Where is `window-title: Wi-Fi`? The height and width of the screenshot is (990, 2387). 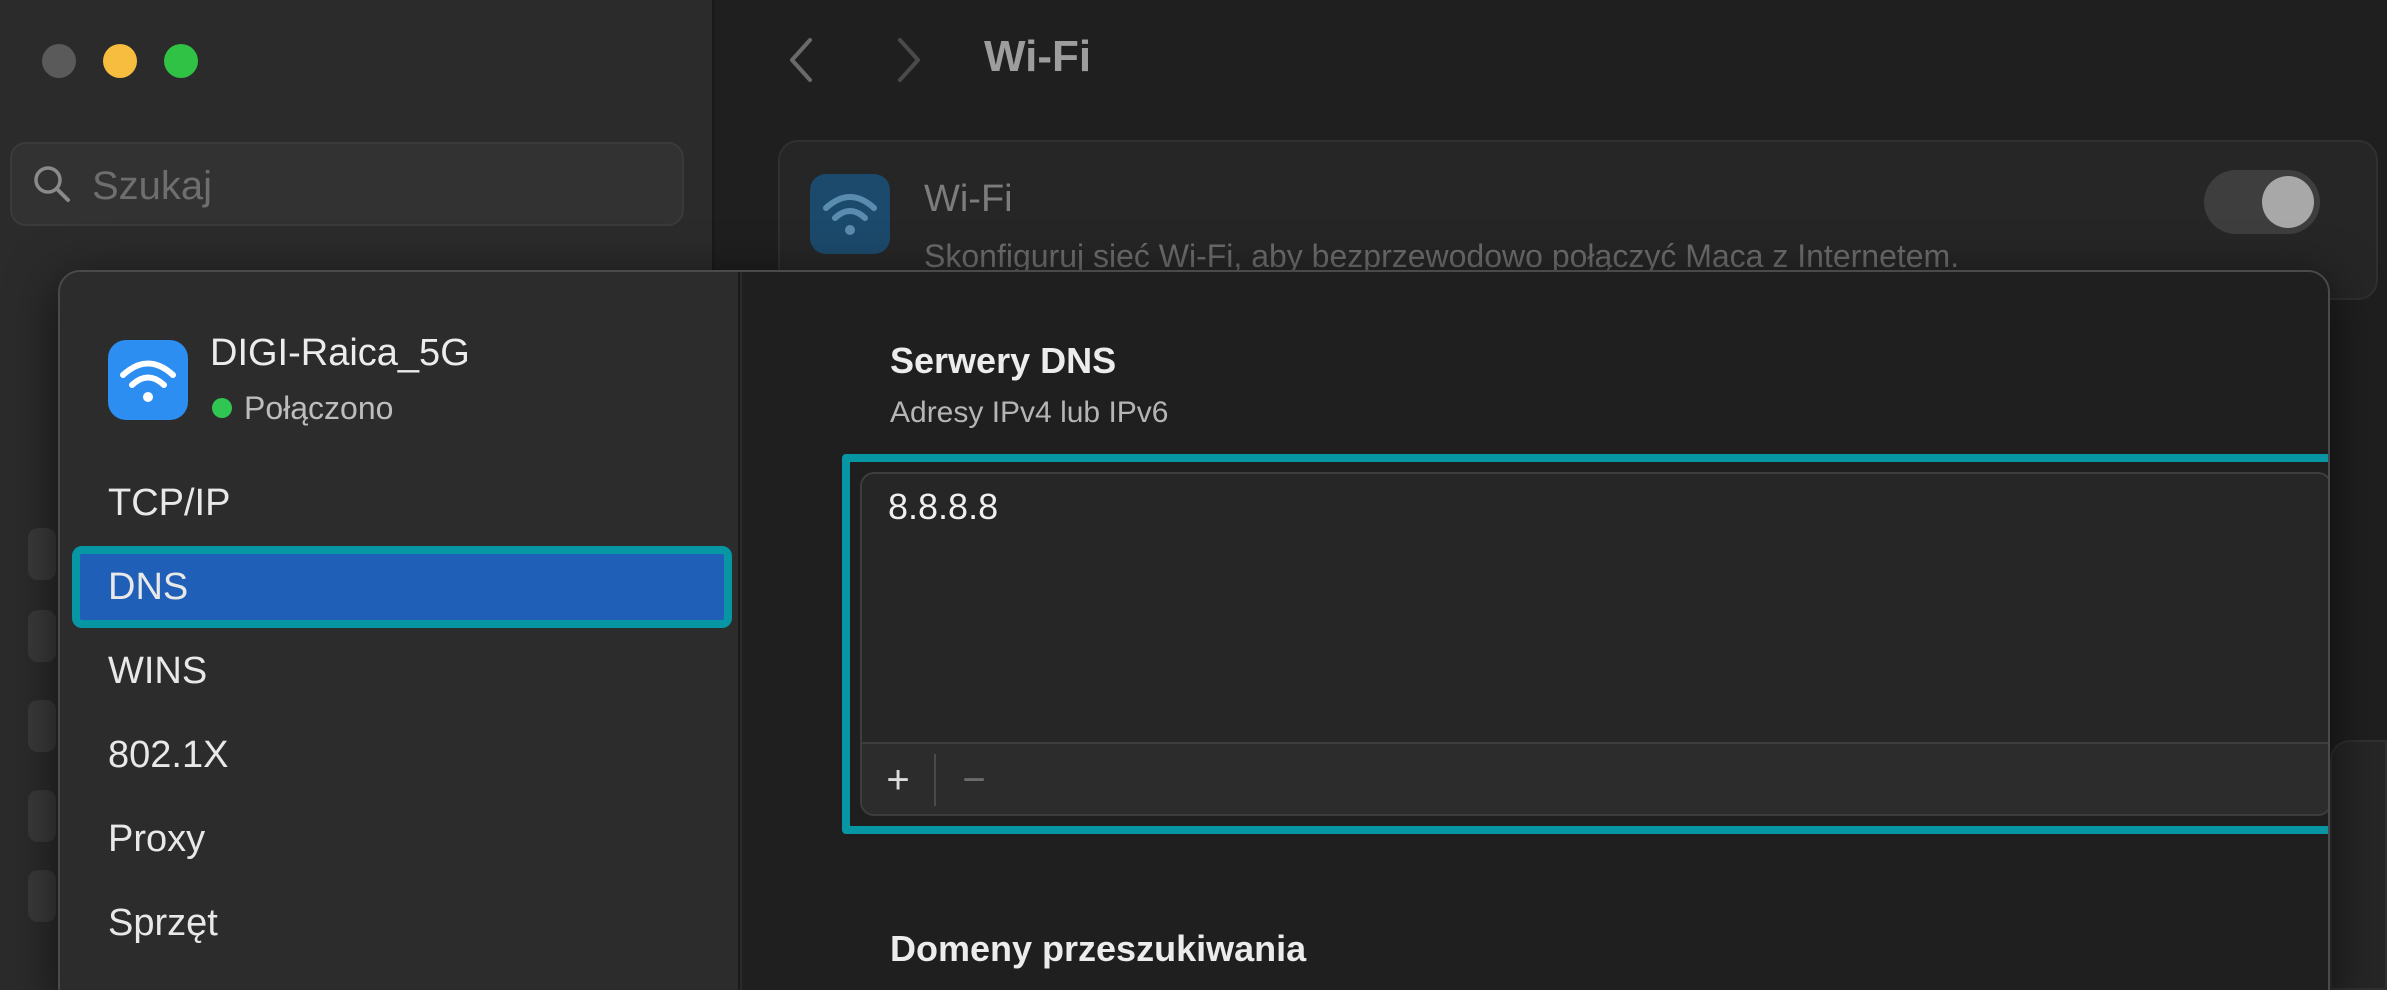
window-title: Wi-Fi is located at coordinates (1038, 56).